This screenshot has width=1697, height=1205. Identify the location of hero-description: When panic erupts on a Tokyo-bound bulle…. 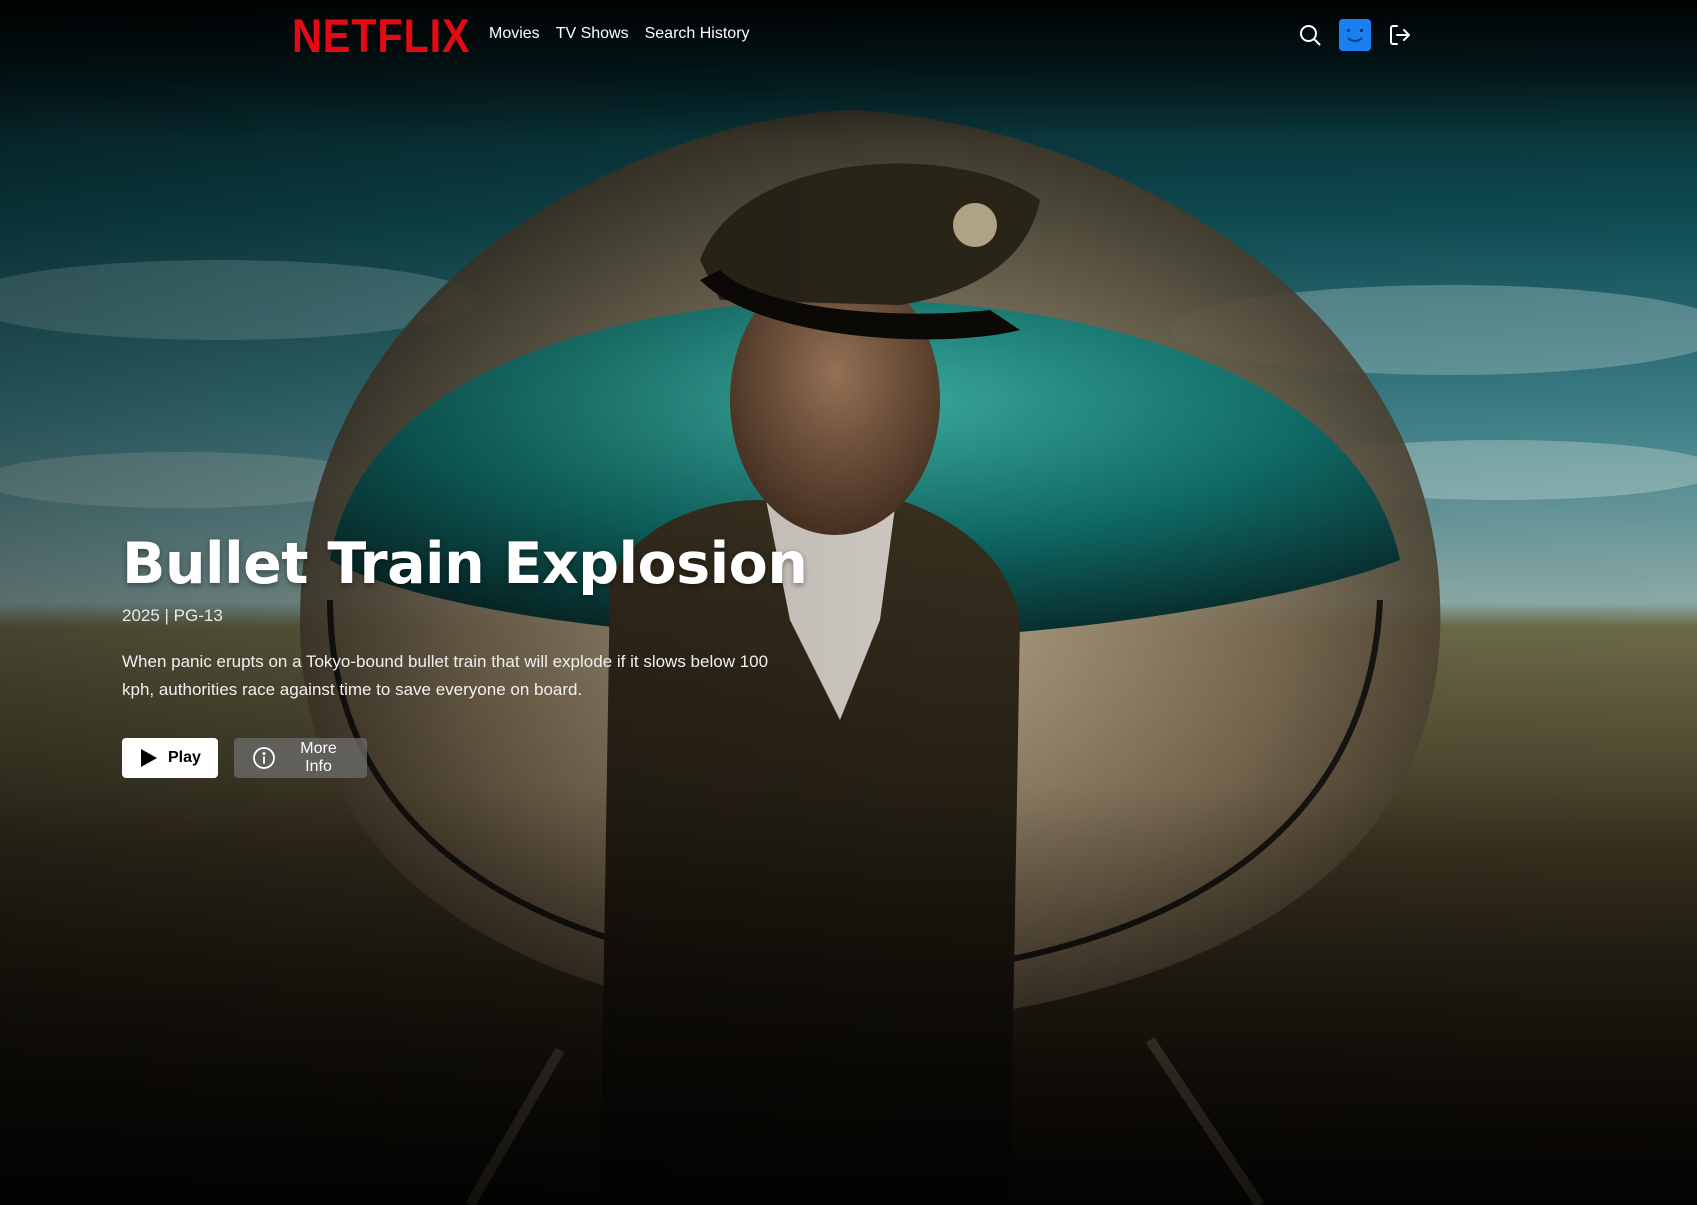
(445, 675).